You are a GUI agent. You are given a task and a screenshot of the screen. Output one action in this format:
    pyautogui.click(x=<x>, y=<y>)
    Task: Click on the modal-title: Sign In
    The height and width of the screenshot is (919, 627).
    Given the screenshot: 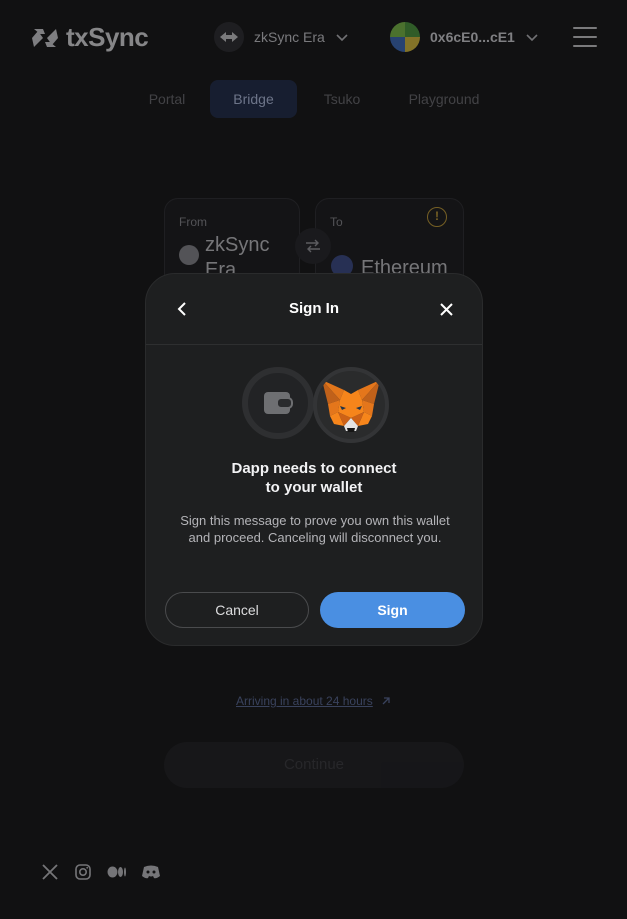 What is the action you would take?
    pyautogui.click(x=314, y=308)
    